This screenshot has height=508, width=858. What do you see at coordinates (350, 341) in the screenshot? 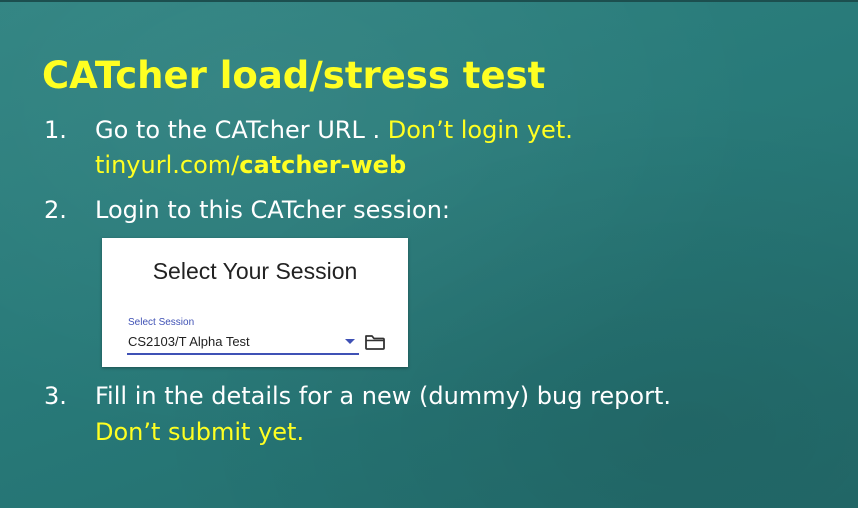
I see `chevron-down-icon` at bounding box center [350, 341].